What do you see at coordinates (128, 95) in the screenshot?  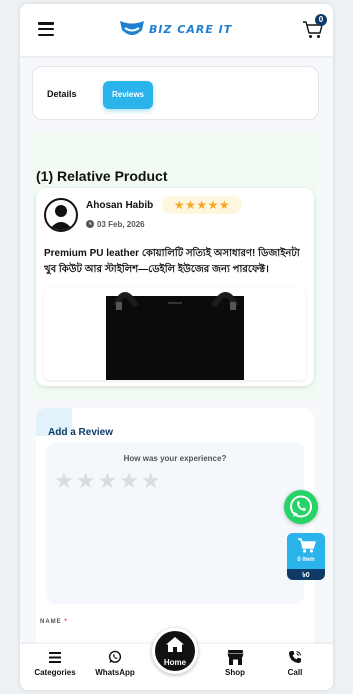 I see `tab-reviews: Reviews` at bounding box center [128, 95].